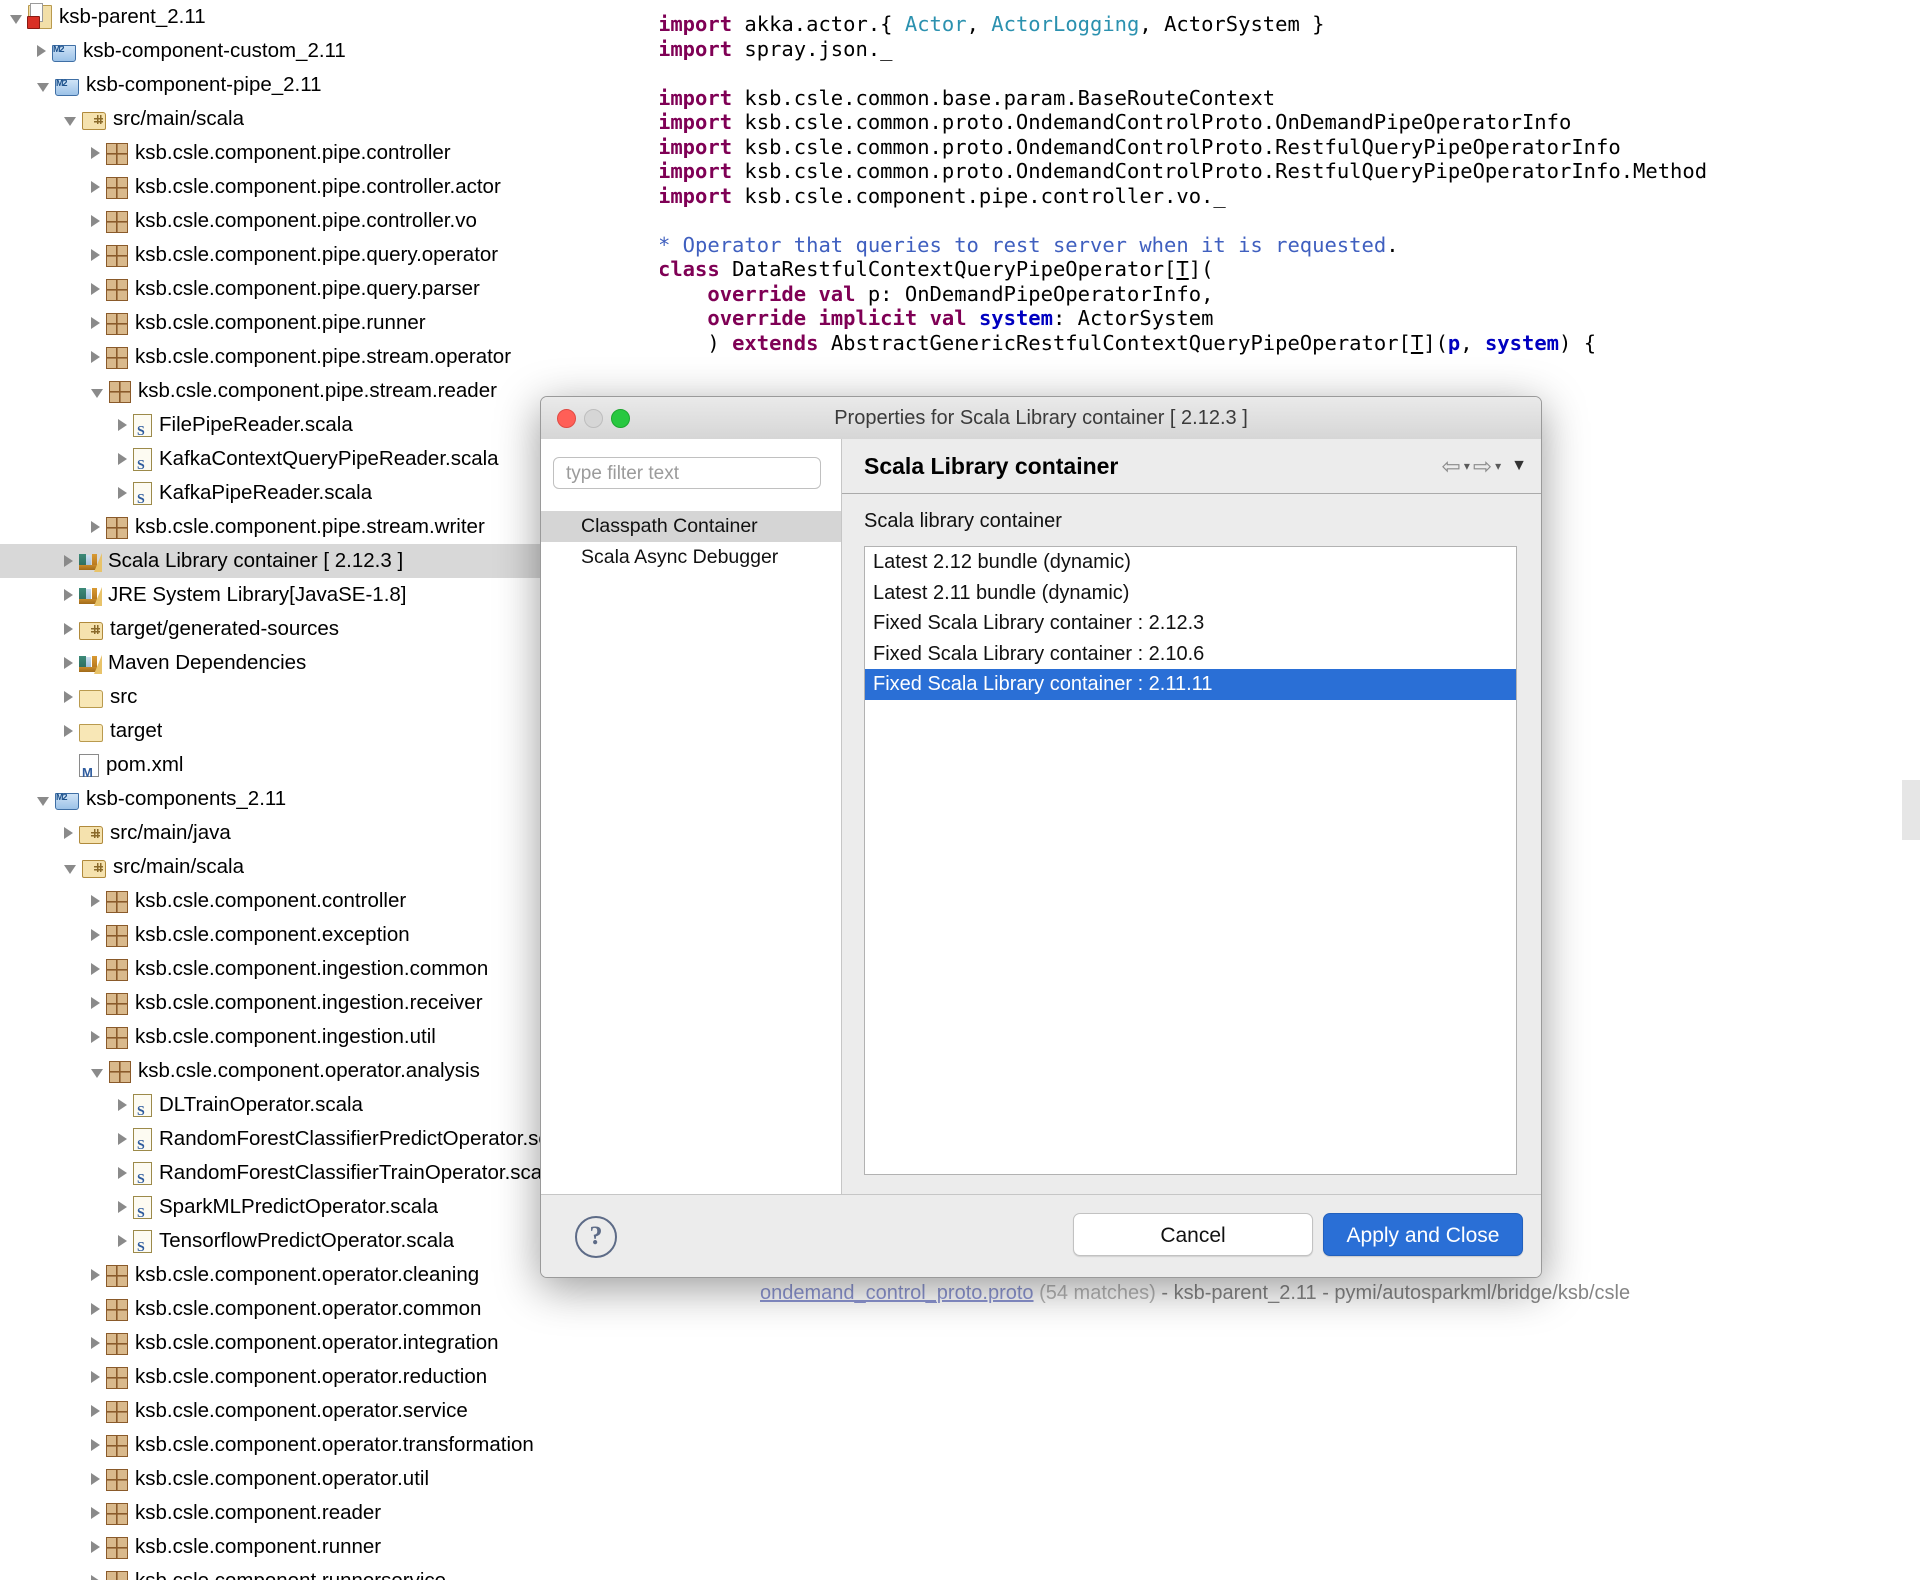 Image resolution: width=1920 pixels, height=1580 pixels. What do you see at coordinates (312, 968) in the screenshot?
I see `tree-row-label: ksb.csle.component.ingestion.common` at bounding box center [312, 968].